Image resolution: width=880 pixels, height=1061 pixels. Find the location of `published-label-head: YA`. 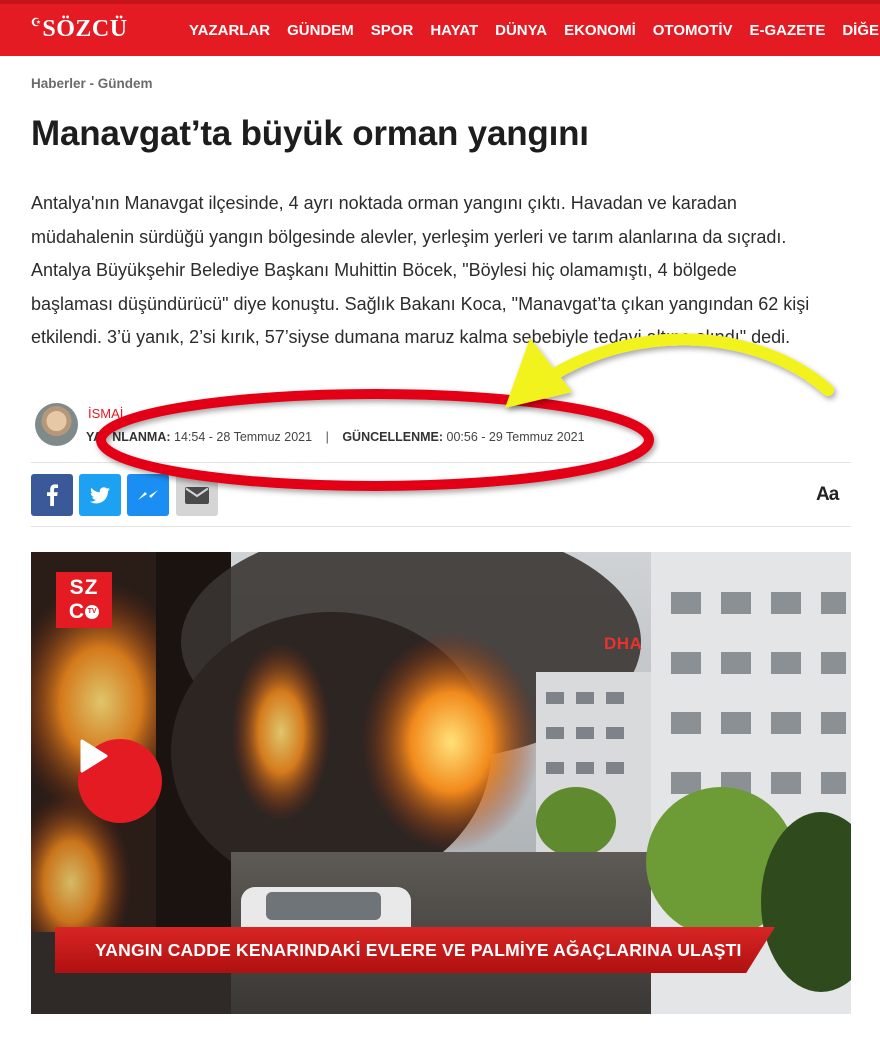

published-label-head: YA is located at coordinates (94, 437).